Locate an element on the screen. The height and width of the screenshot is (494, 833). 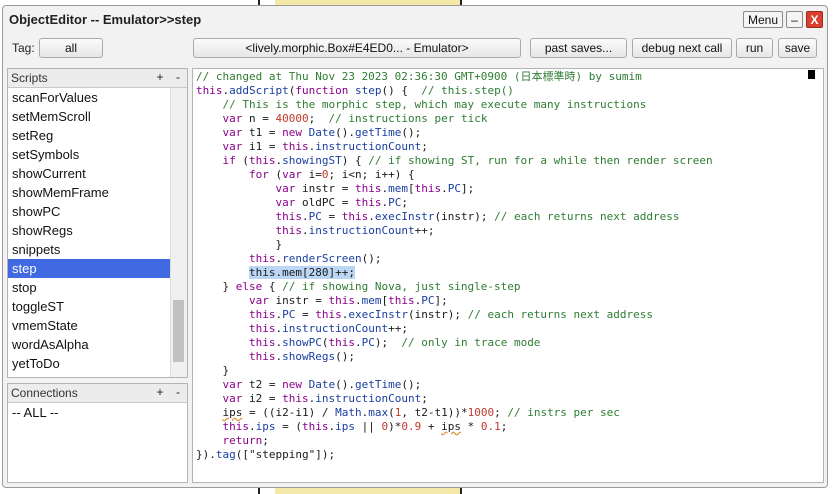
script-item-stop: stop is located at coordinates (89, 287).